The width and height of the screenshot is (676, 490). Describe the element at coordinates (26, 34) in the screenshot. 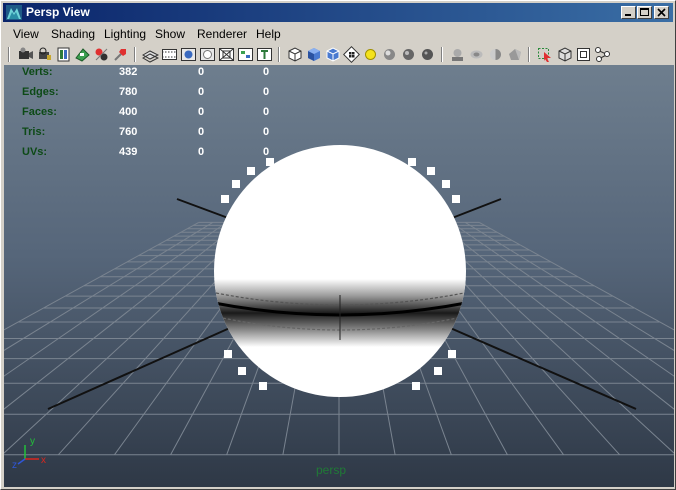

I see `menu-view: View` at that location.